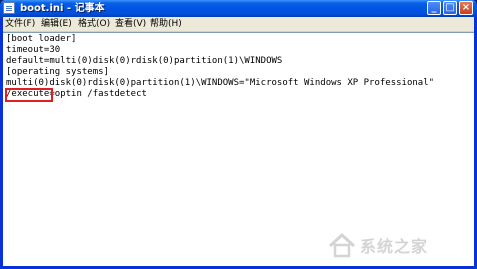 Image resolution: width=477 pixels, height=269 pixels. I want to click on menu-edit: 编辑(E), so click(56, 24).